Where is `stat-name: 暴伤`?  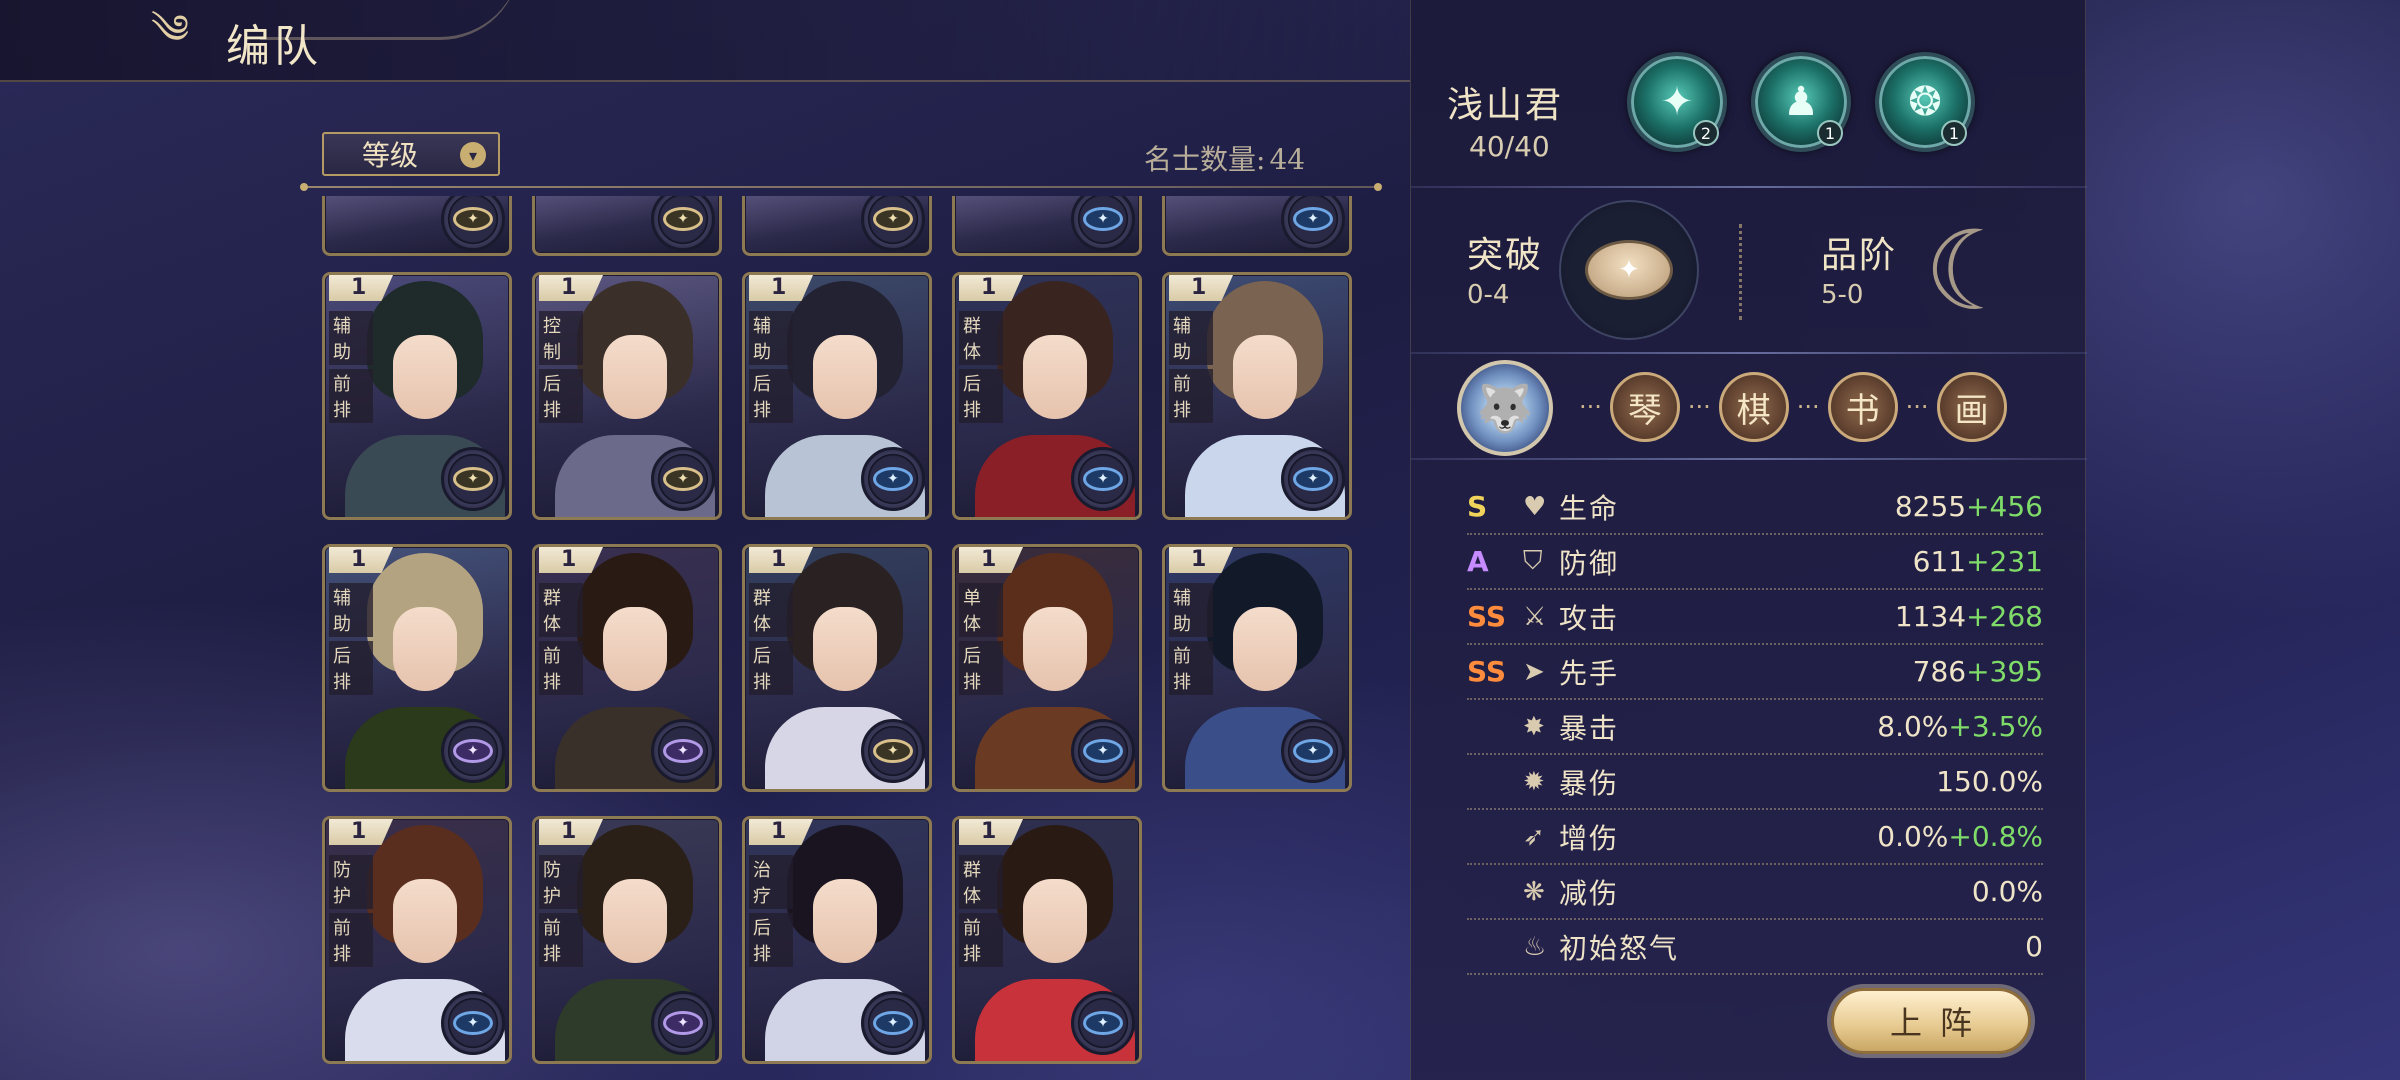
stat-name: 暴伤 is located at coordinates (1589, 783).